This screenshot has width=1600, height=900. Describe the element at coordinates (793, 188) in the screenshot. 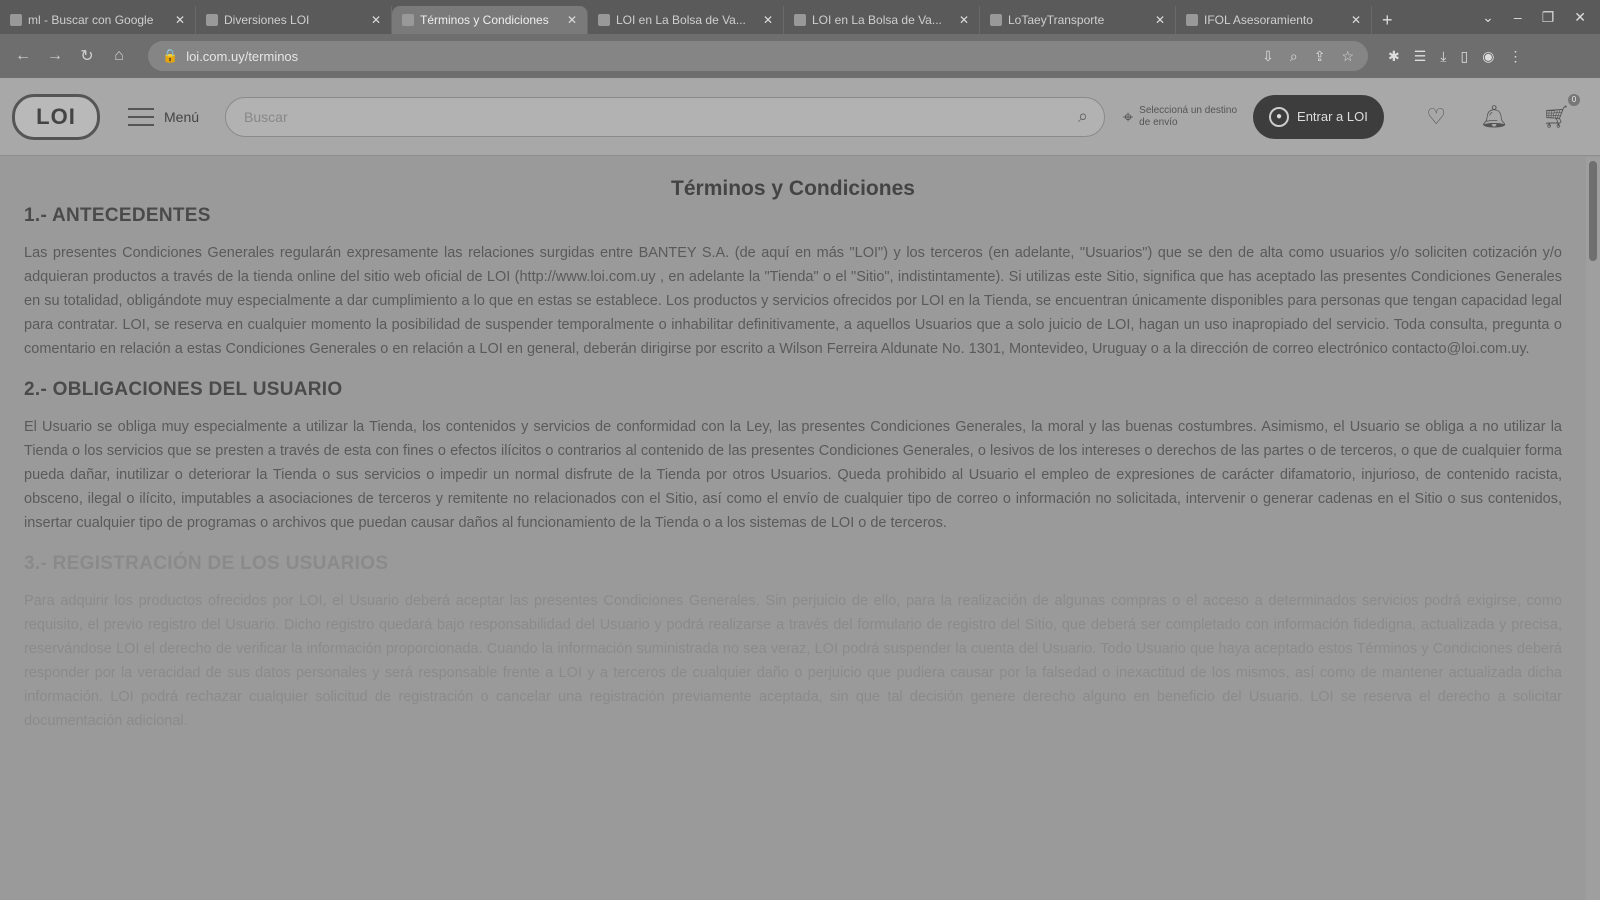

I see `page-title: Términos y Condiciones` at that location.